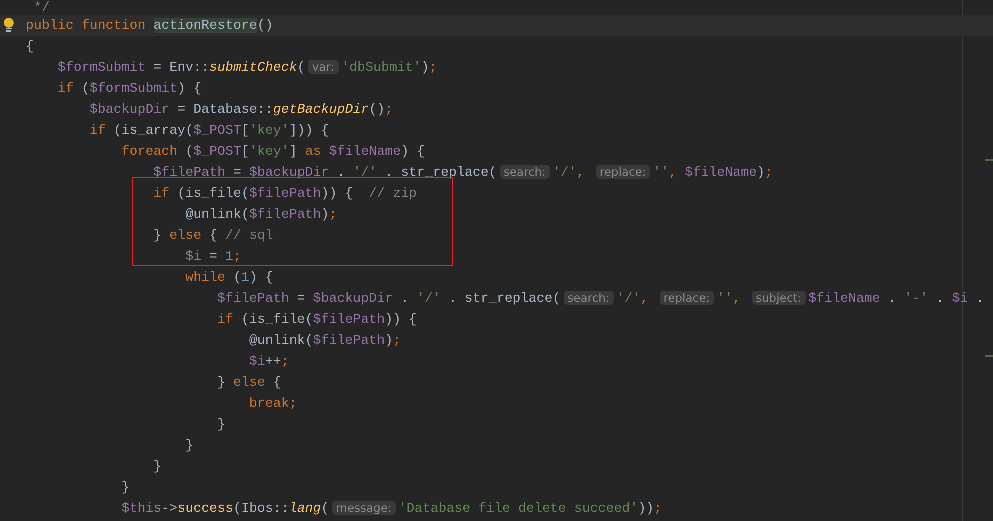 This screenshot has height=521, width=993. What do you see at coordinates (273, 152) in the screenshot?
I see `code-line: foreach ($_POST['key'] as $fileName) {` at bounding box center [273, 152].